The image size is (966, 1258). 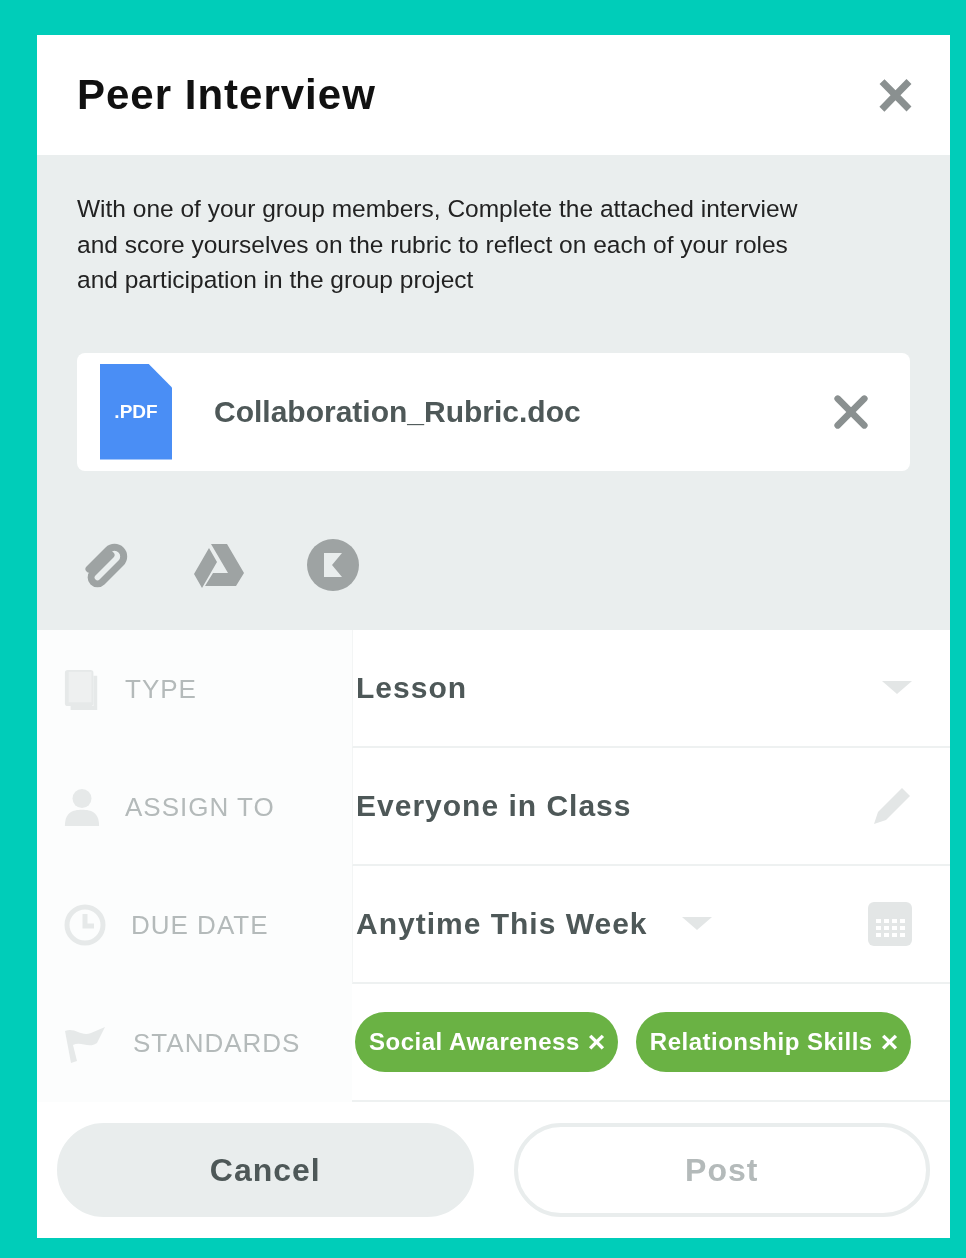 What do you see at coordinates (136, 411) in the screenshot?
I see `file-type-label: .PDF` at bounding box center [136, 411].